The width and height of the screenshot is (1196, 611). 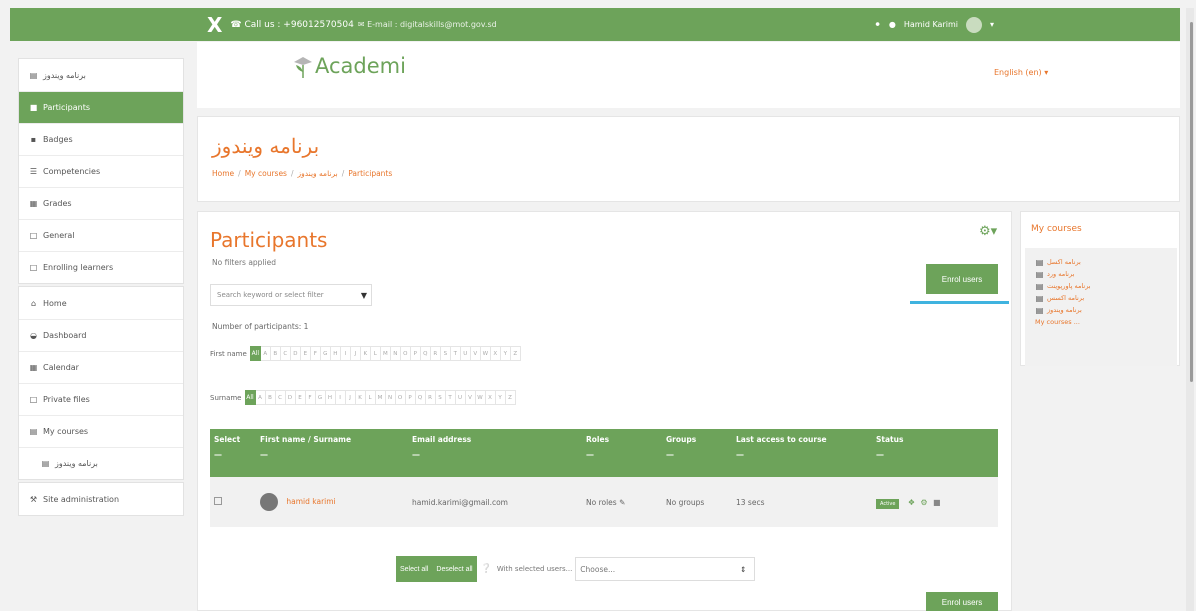 What do you see at coordinates (101, 235) in the screenshot?
I see `sidebar-item: □ General` at bounding box center [101, 235].